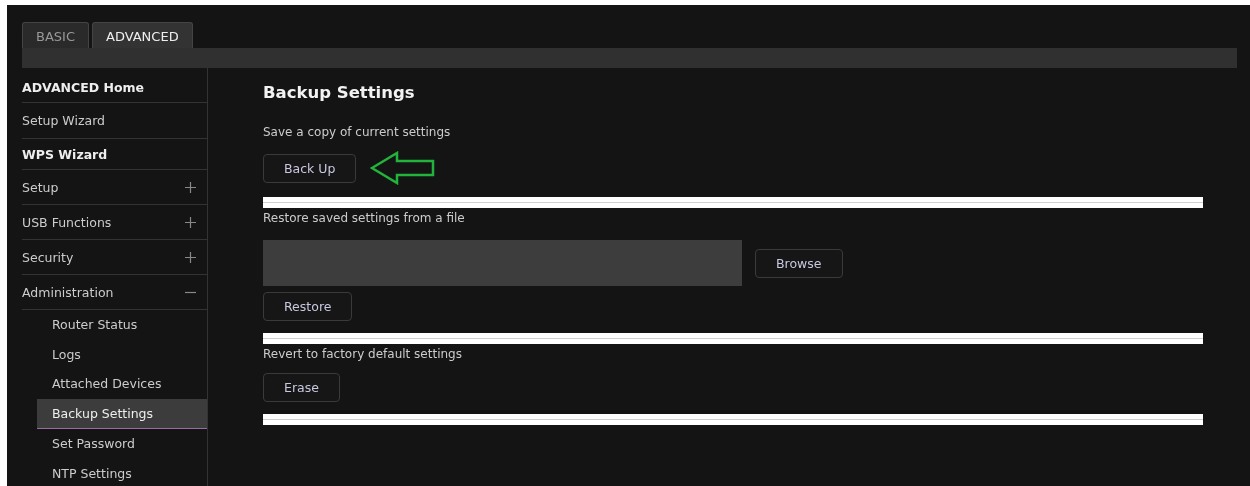 This screenshot has height=486, width=1250. I want to click on sidebar-subitem: NTP Settings, so click(122, 472).